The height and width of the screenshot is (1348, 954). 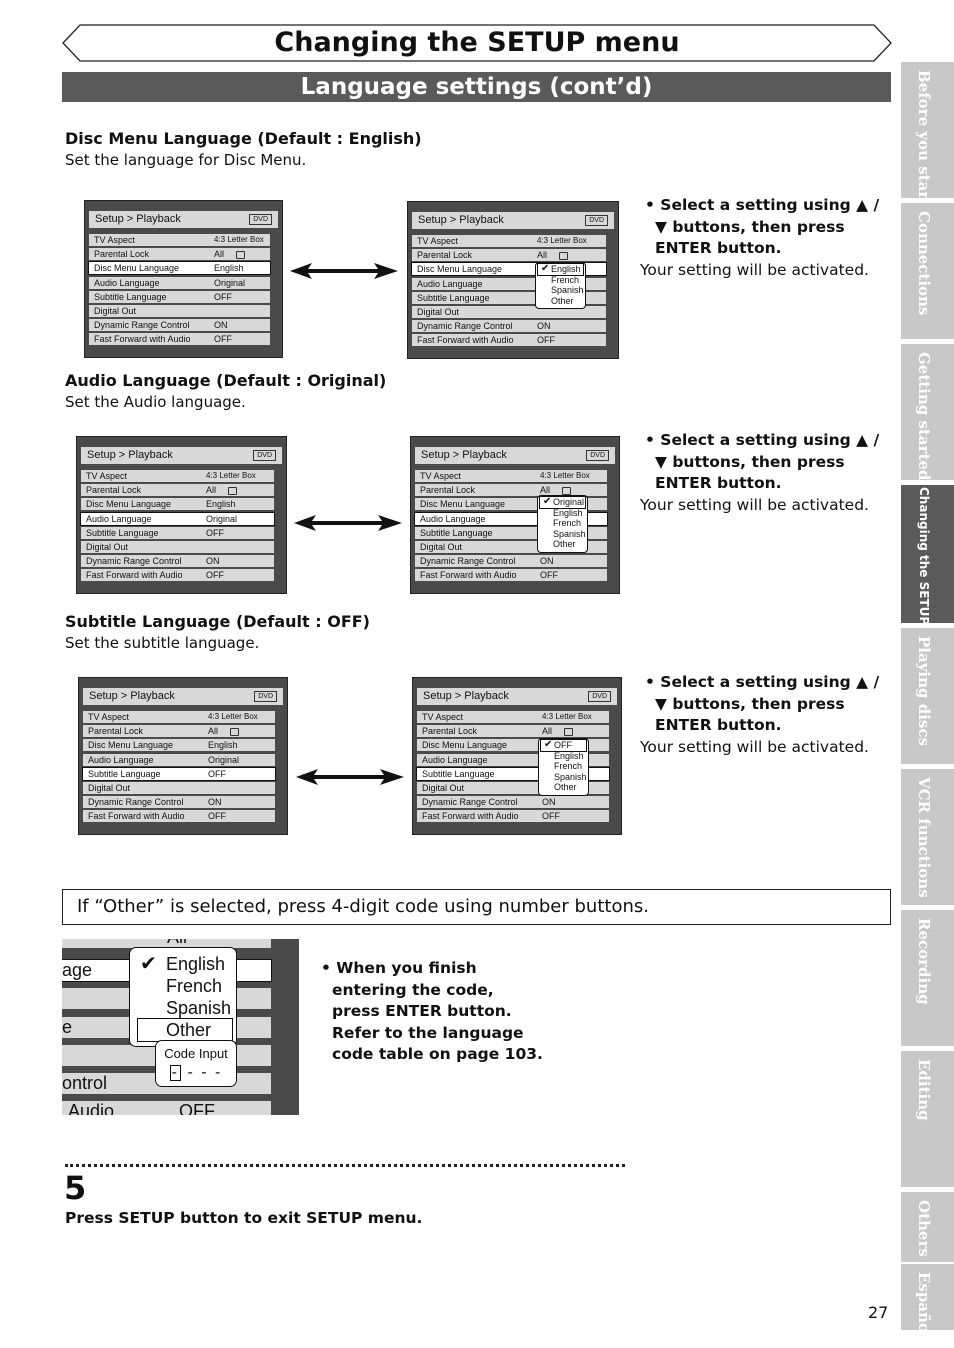 I want to click on language-popup: ✔ Original English French Spanish Other, so click(x=562, y=524).